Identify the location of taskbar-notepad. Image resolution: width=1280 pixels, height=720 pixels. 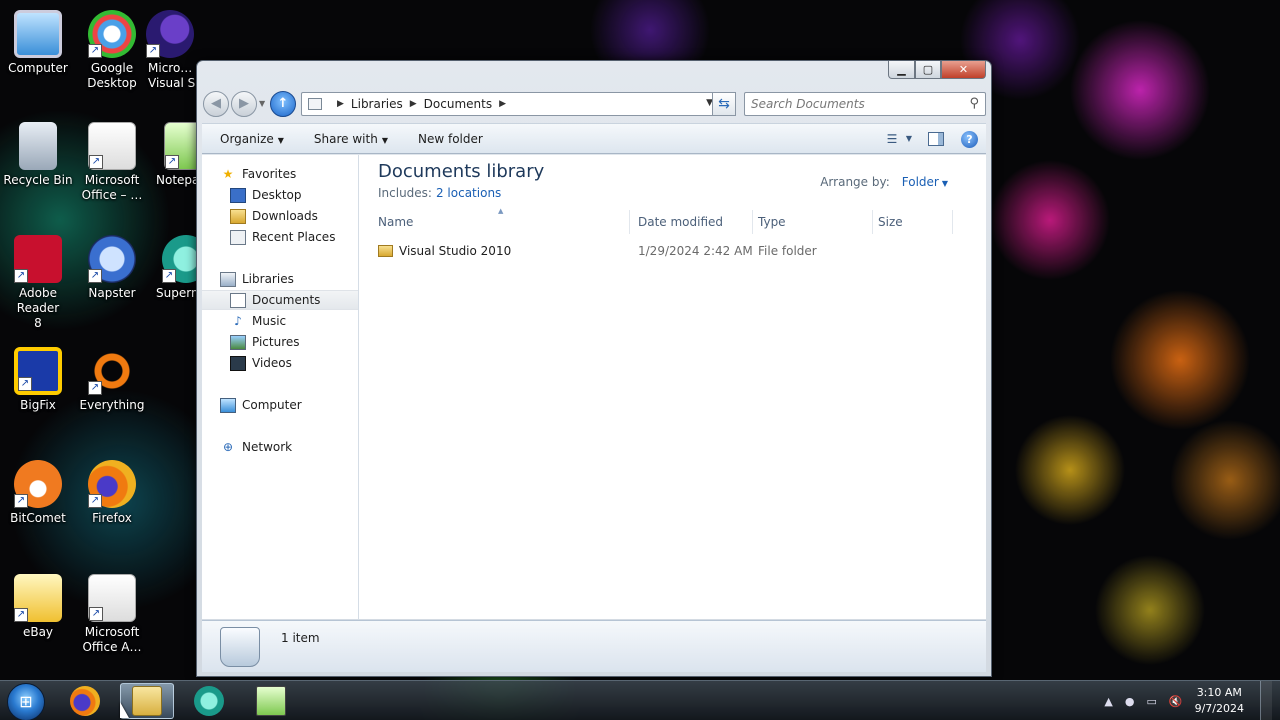
(271, 701).